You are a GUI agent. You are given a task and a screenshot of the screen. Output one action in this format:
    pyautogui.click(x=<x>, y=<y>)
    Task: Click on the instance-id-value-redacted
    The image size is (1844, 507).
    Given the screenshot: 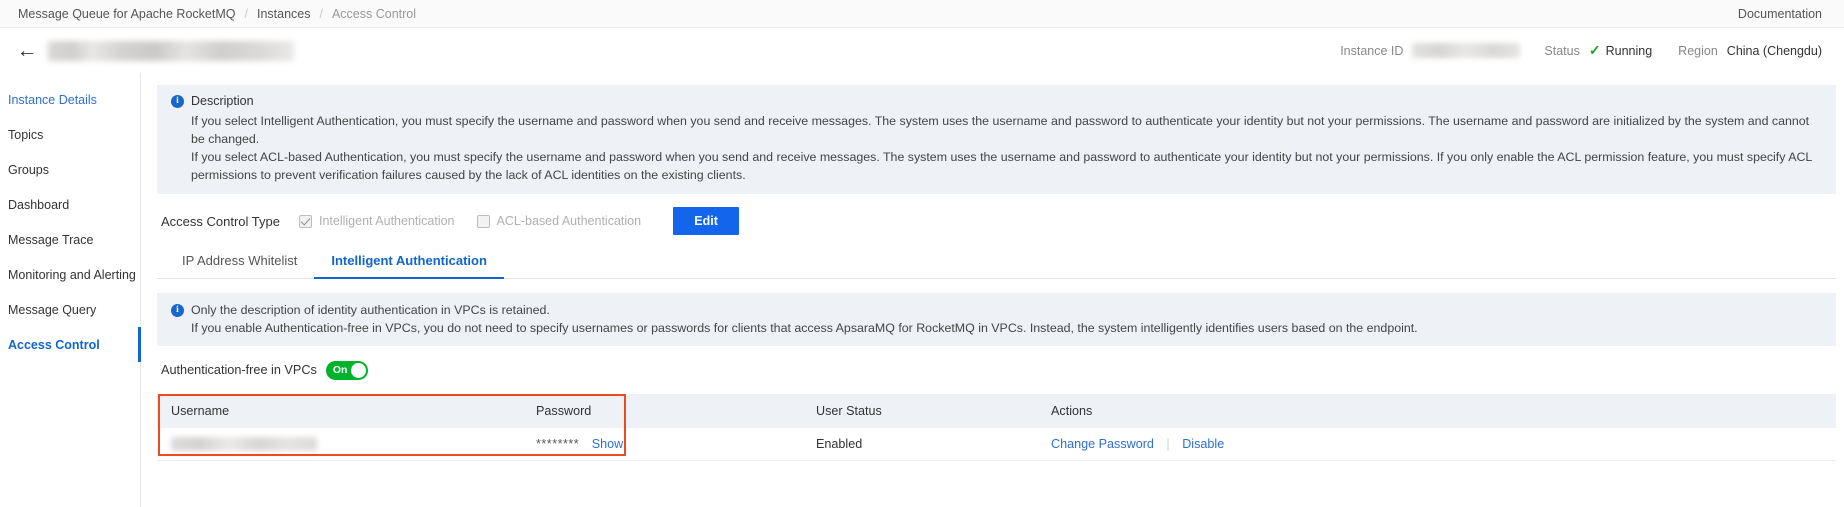 What is the action you would take?
    pyautogui.click(x=1466, y=50)
    